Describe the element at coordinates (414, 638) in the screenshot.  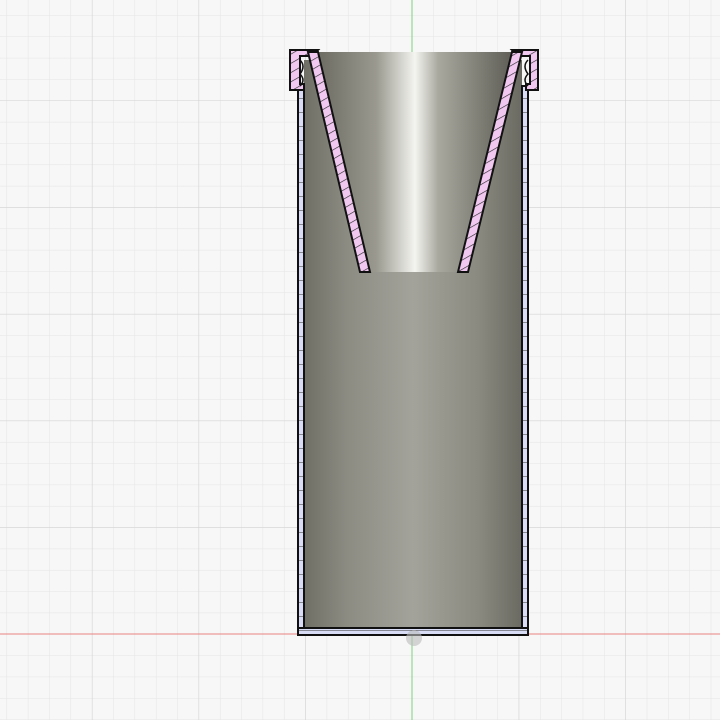
I see `origin-marker` at that location.